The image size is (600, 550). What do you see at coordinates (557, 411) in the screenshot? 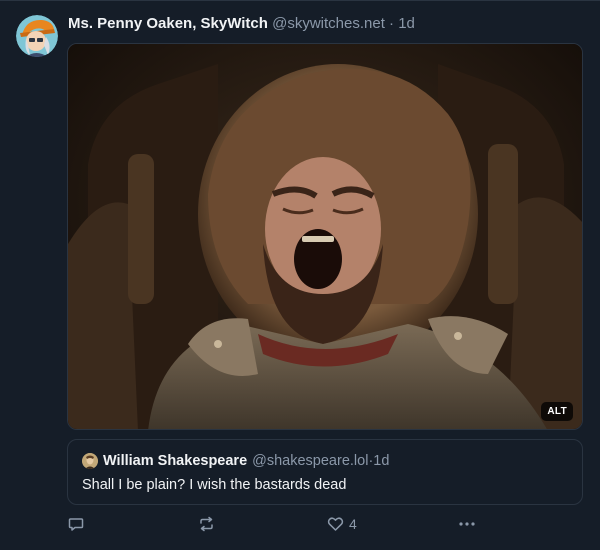
I see `alt-badge: ALT` at bounding box center [557, 411].